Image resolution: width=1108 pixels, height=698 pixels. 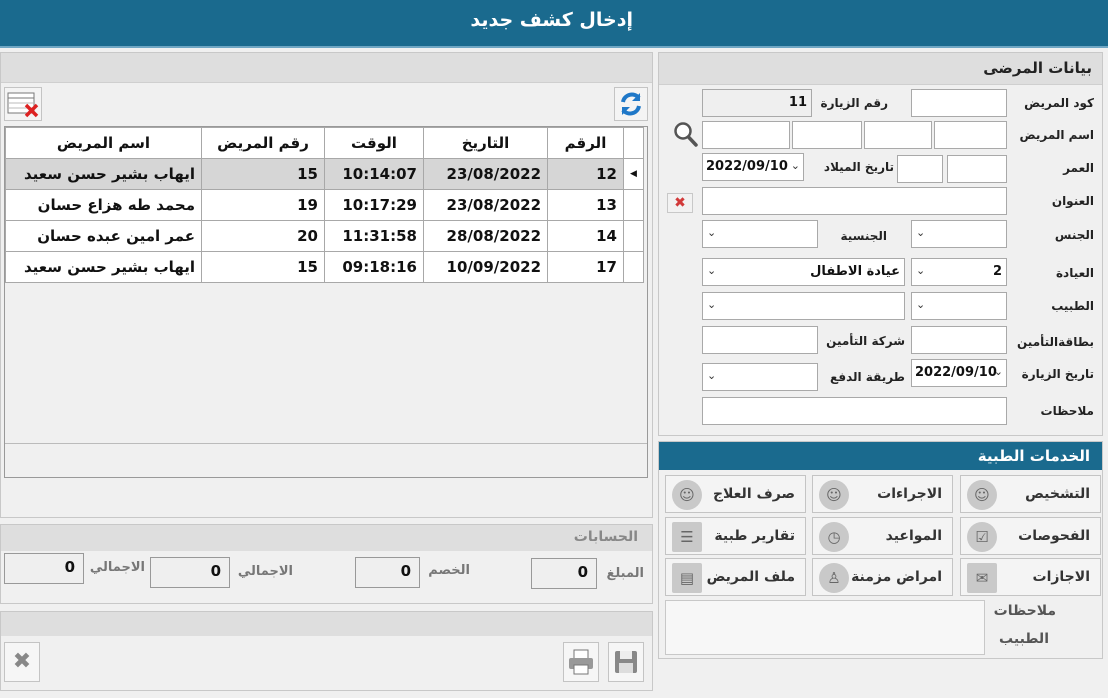 I want to click on insurance-company-label: شركة التأمين, so click(x=865, y=341).